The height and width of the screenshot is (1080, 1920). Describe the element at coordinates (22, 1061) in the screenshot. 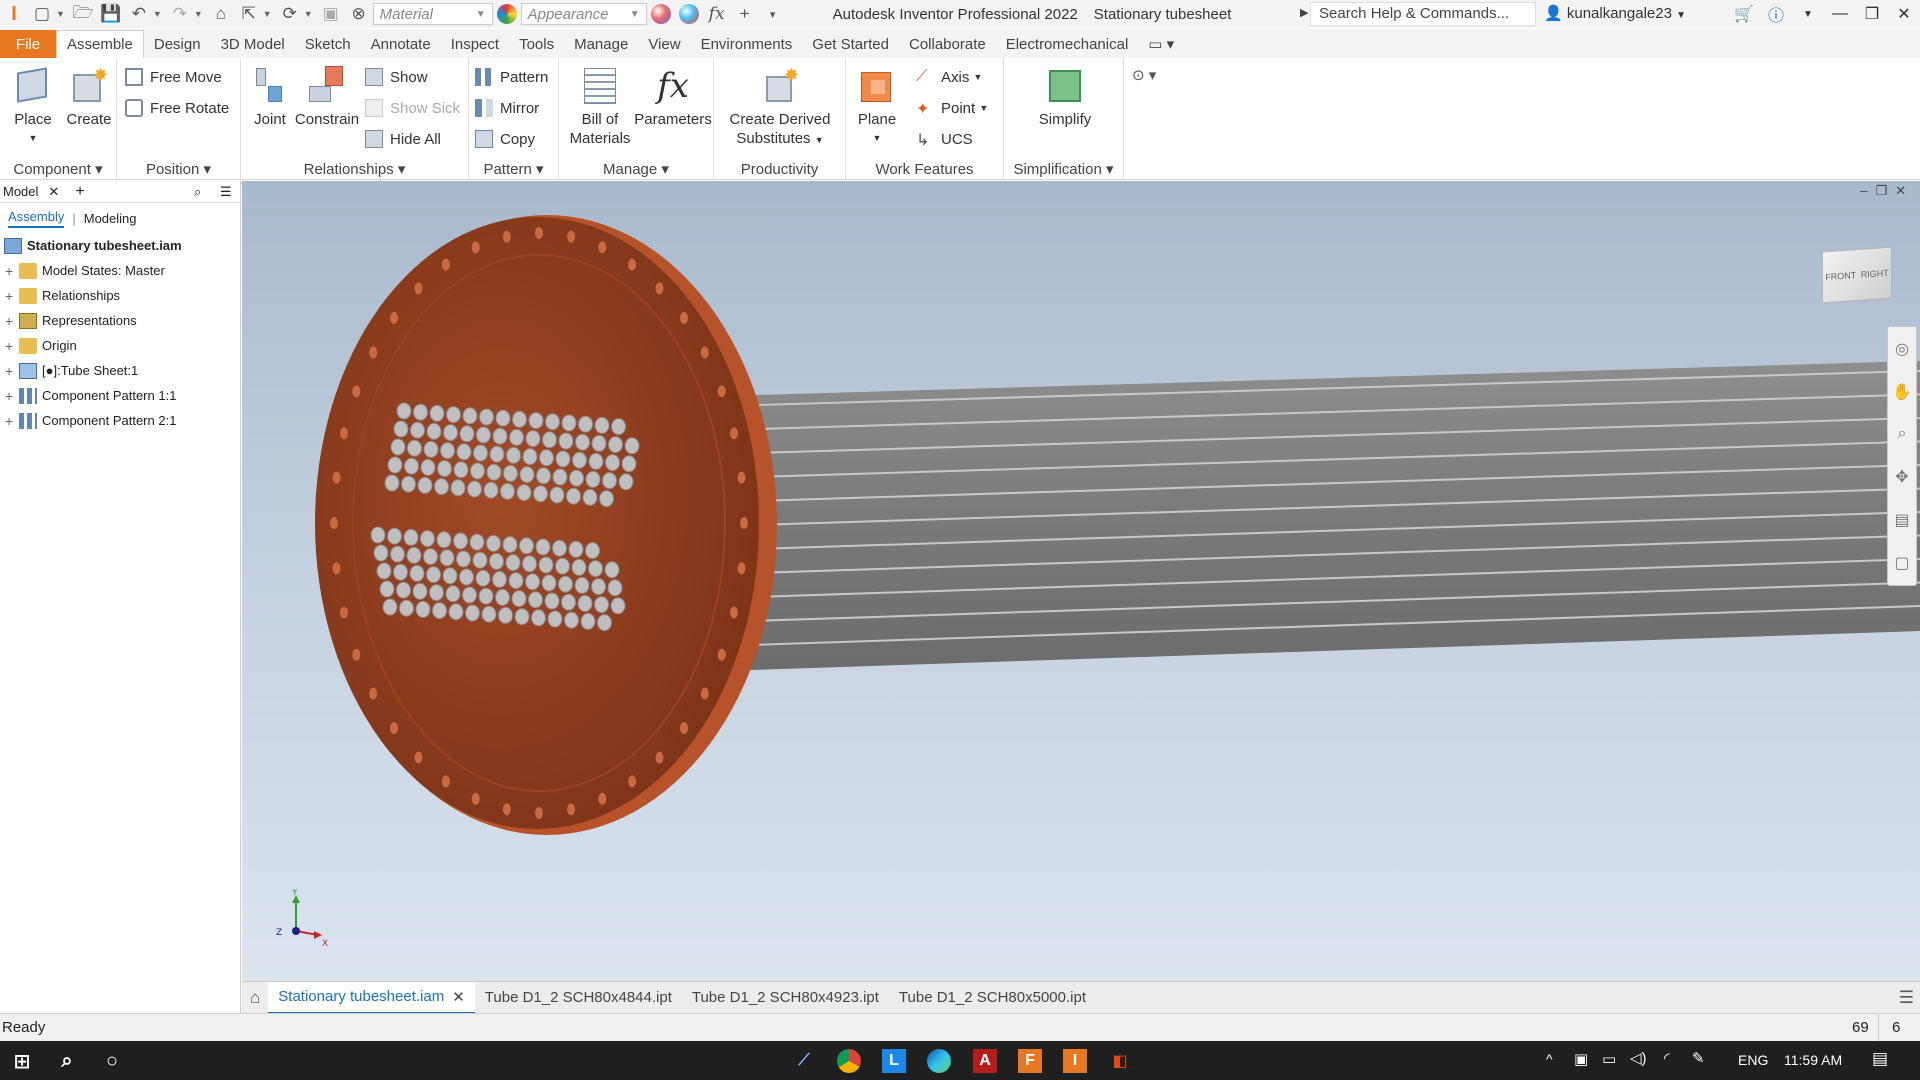

I see `windows-start-icon: ⊞` at that location.